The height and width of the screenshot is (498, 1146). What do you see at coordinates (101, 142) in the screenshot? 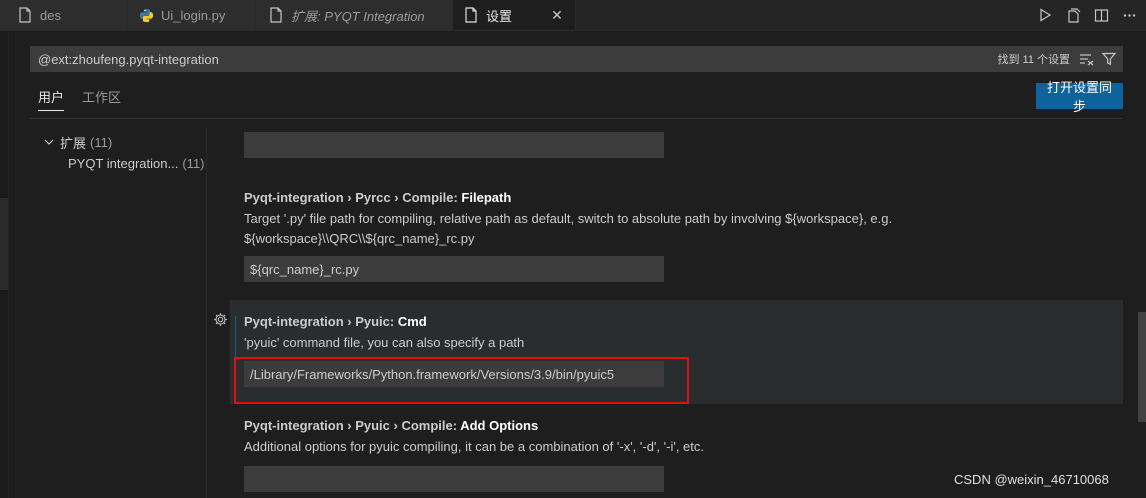
I see `toc-group-count: (11)` at bounding box center [101, 142].